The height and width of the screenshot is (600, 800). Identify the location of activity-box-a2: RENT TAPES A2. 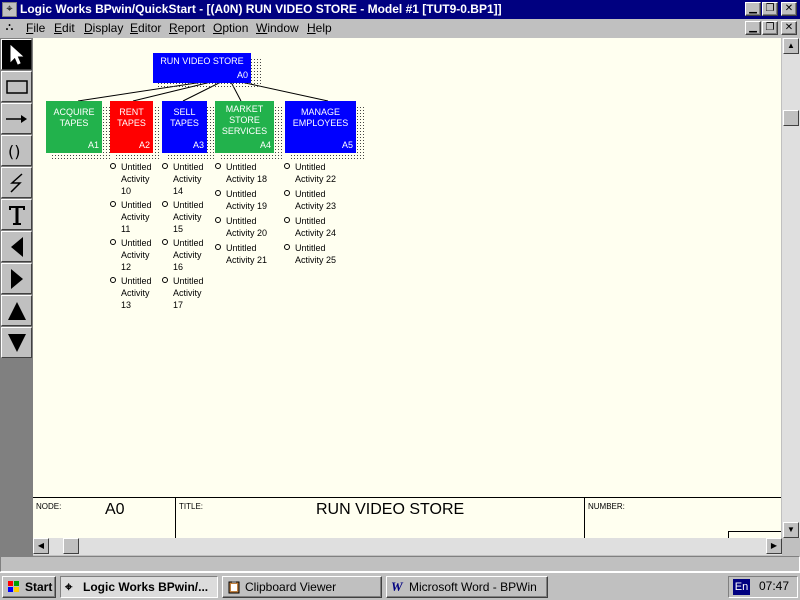
(131, 127).